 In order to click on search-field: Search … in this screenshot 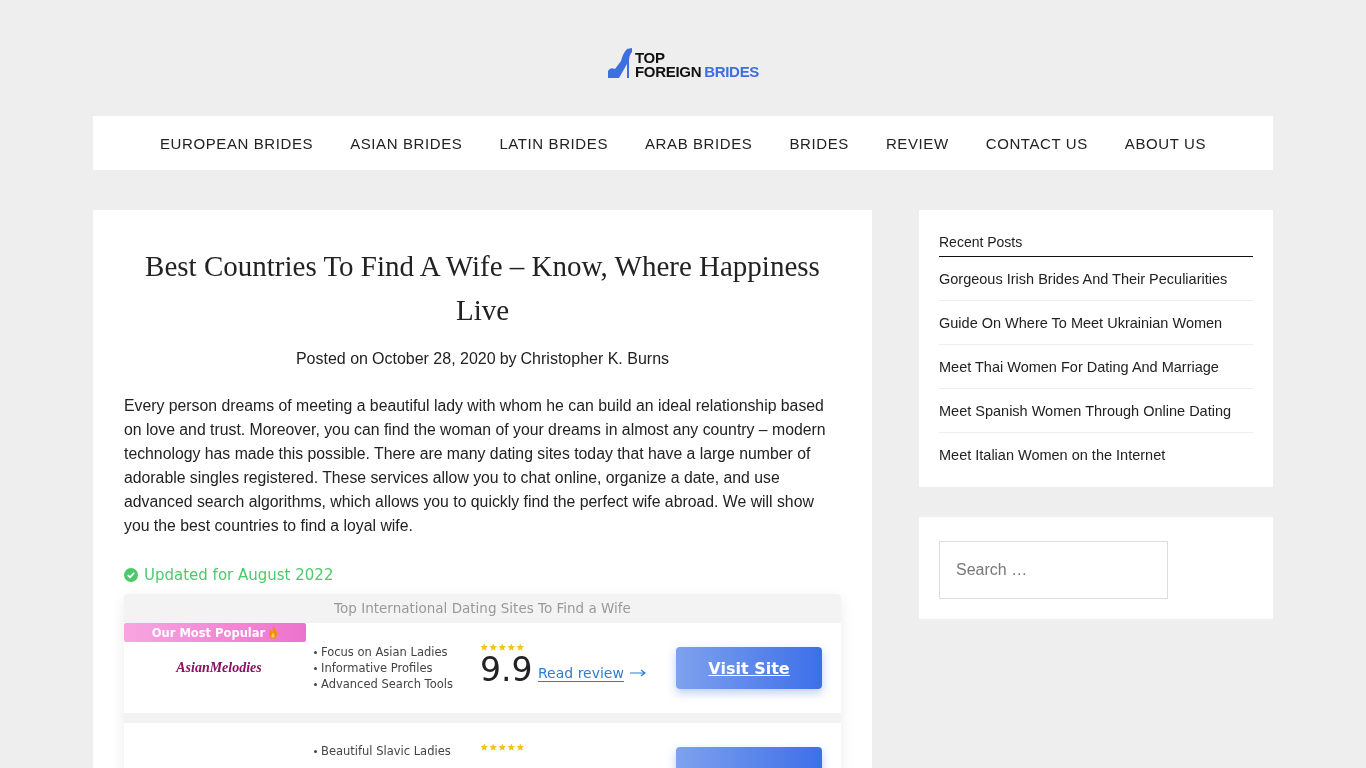, I will do `click(1053, 570)`.